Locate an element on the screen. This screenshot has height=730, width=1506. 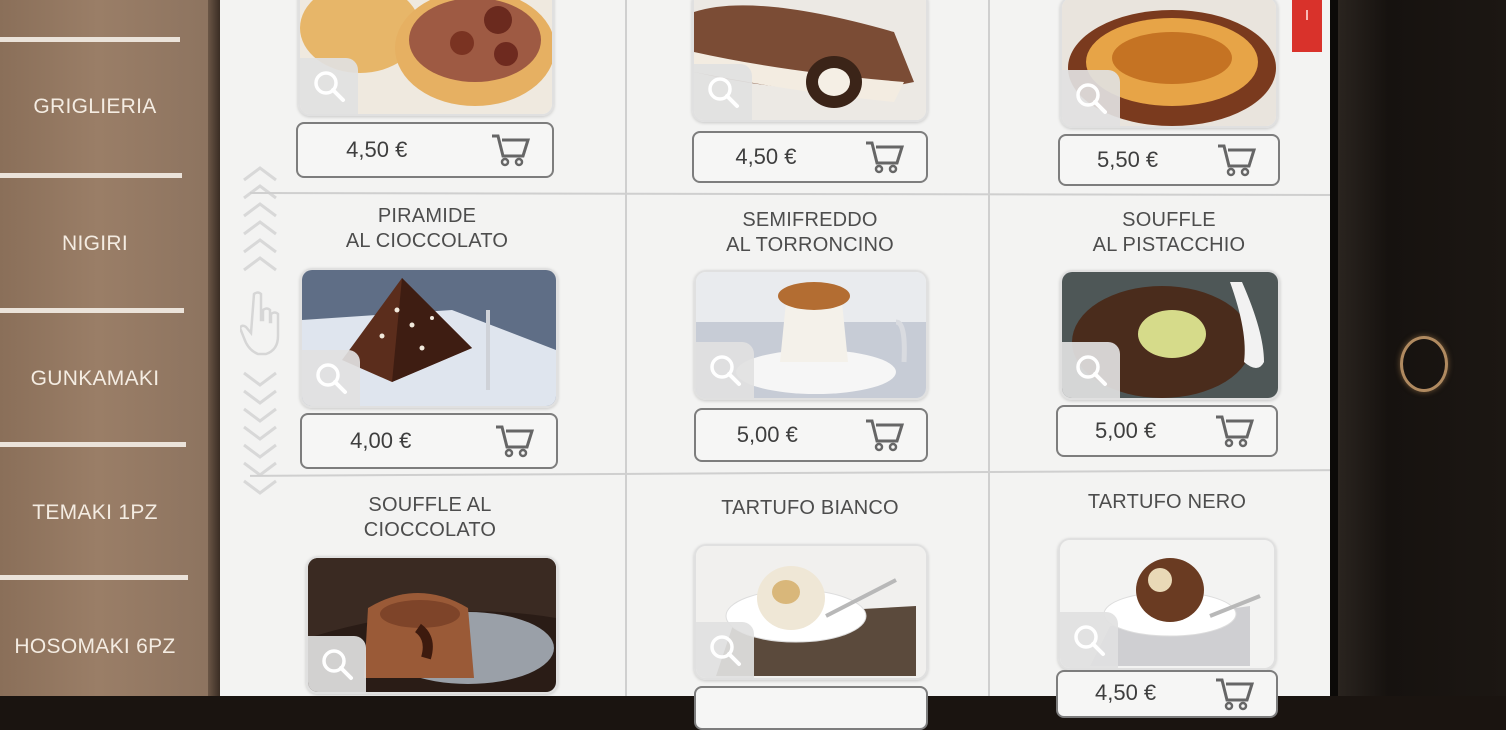
sidebar-item-hosomaki: HOSOMAKI 6PZ is located at coordinates (95, 647).